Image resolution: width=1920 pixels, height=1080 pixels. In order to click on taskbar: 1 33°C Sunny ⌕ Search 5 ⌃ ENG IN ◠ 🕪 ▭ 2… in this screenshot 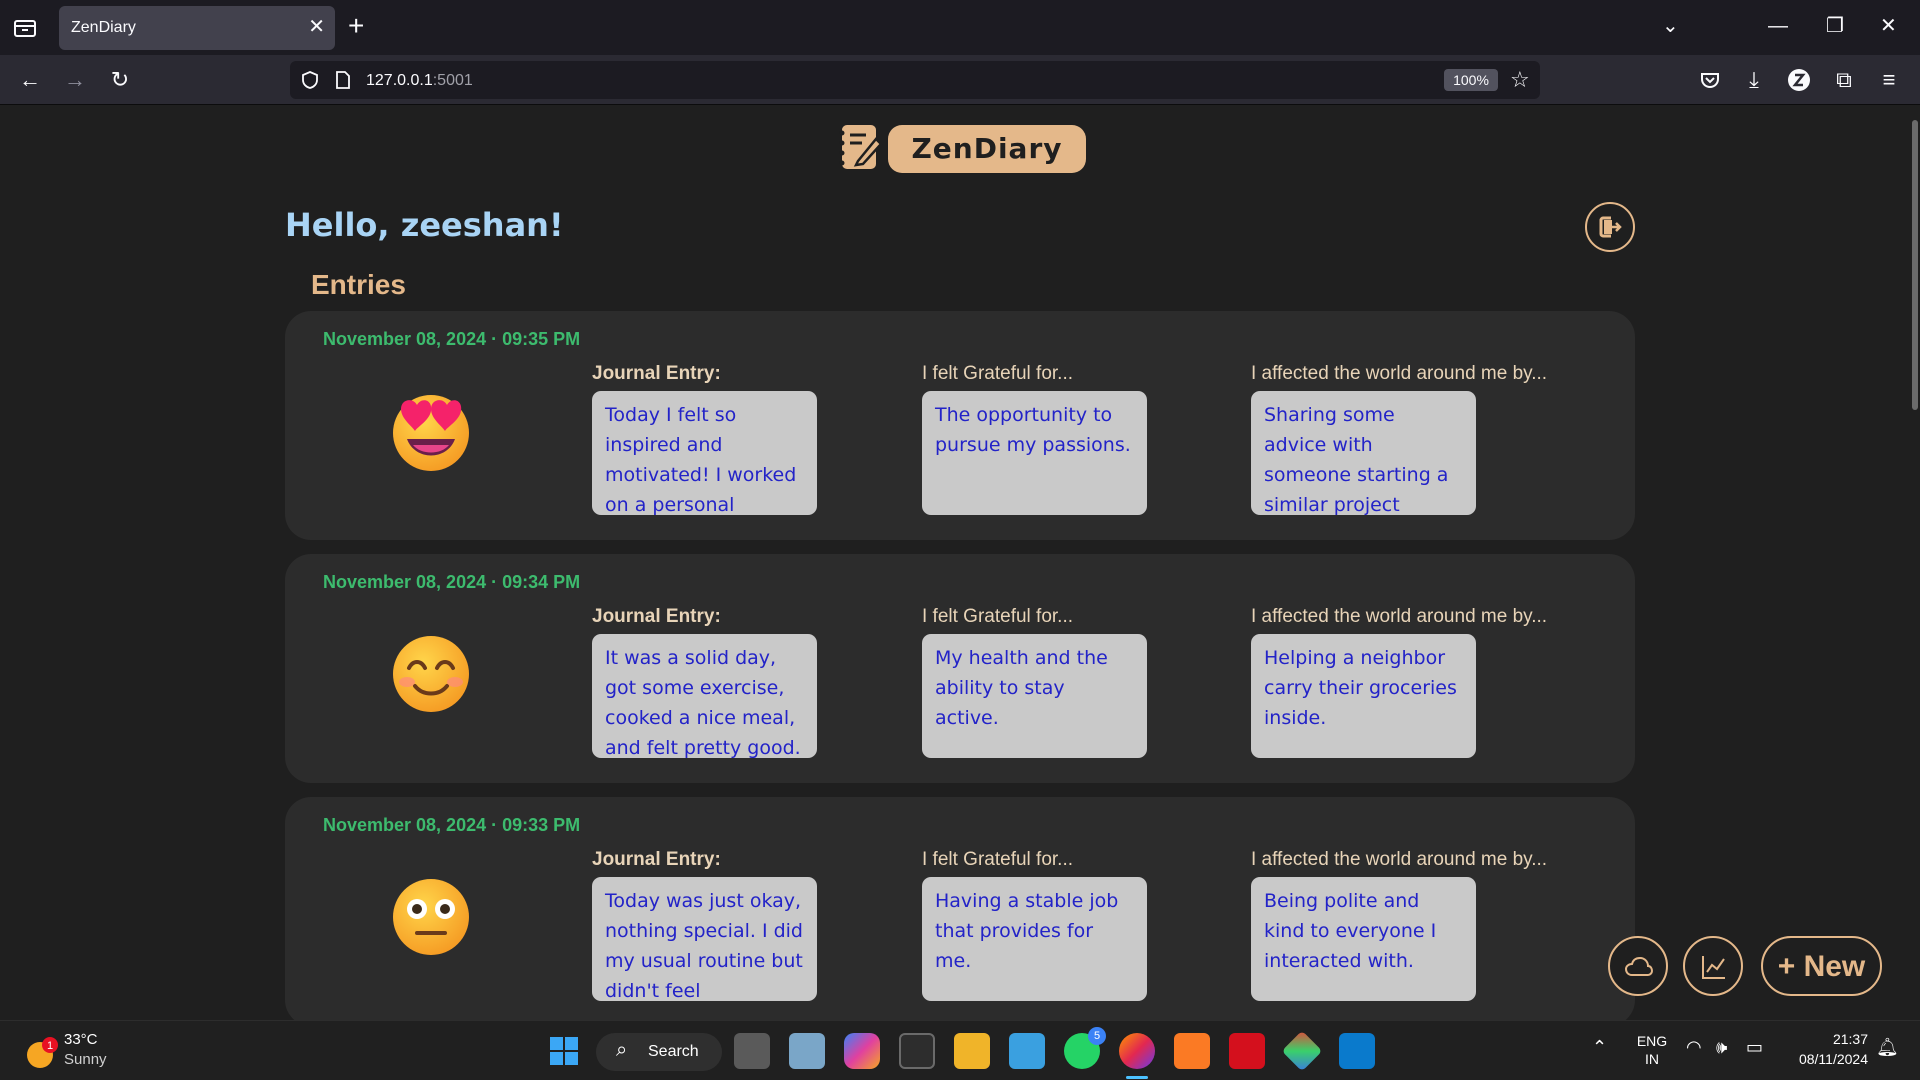, I will do `click(960, 1050)`.